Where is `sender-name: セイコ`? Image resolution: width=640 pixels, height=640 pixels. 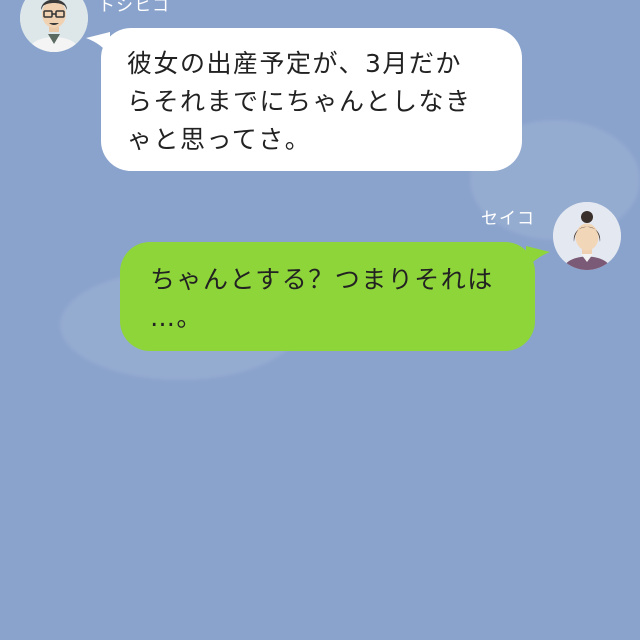
sender-name: セイコ is located at coordinates (508, 219).